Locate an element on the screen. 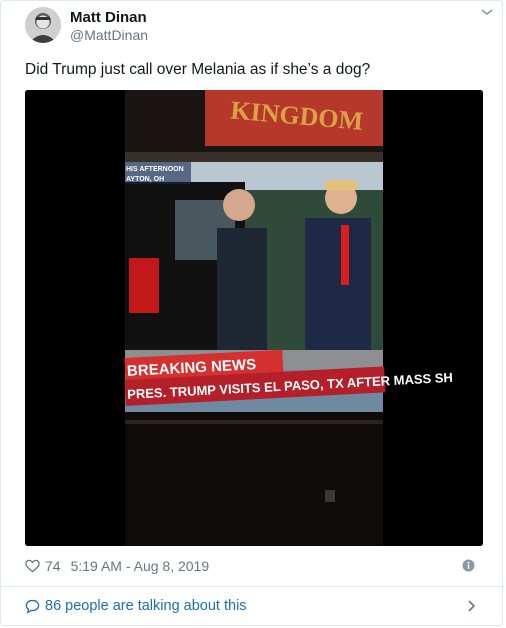  chevron-down-icon is located at coordinates (487, 12).